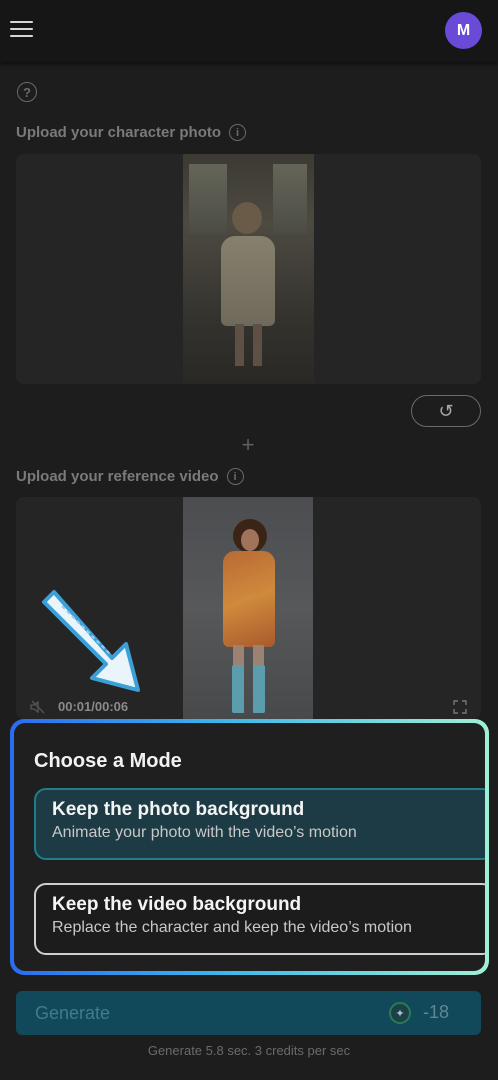 The width and height of the screenshot is (498, 1080). I want to click on character-photo-label-text: Upload your character photo, so click(119, 132).